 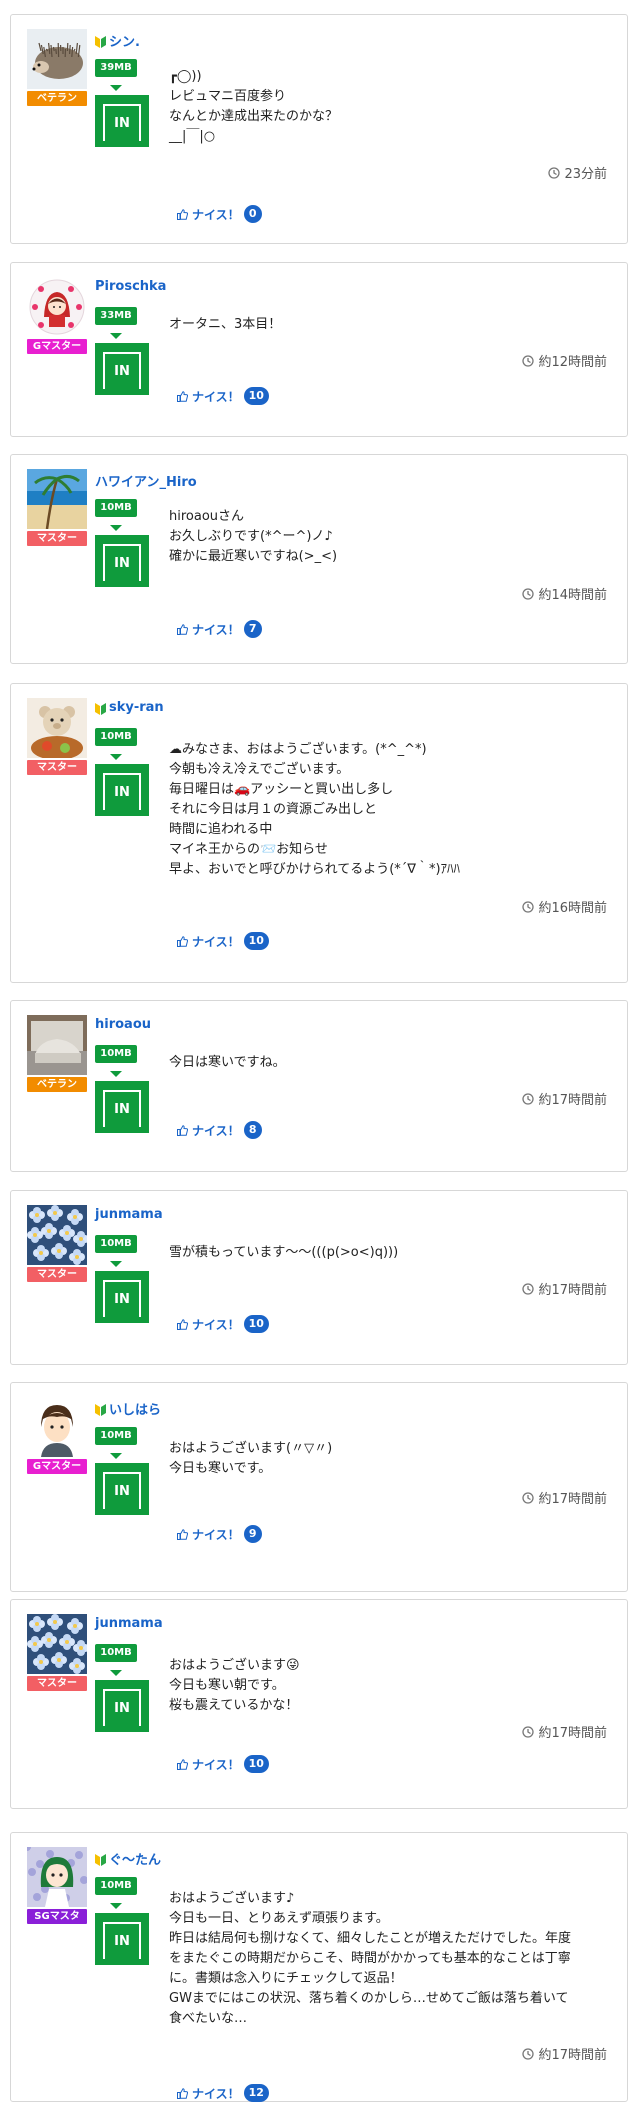 I want to click on nice-count: 9, so click(x=252, y=1534).